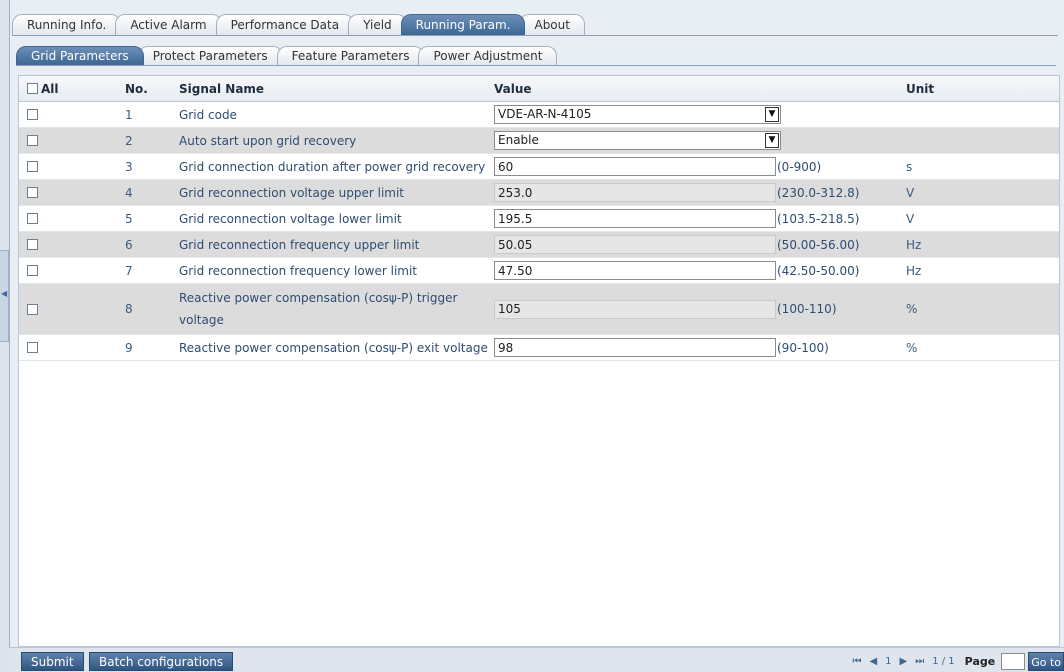  I want to click on page-input, so click(1013, 661).